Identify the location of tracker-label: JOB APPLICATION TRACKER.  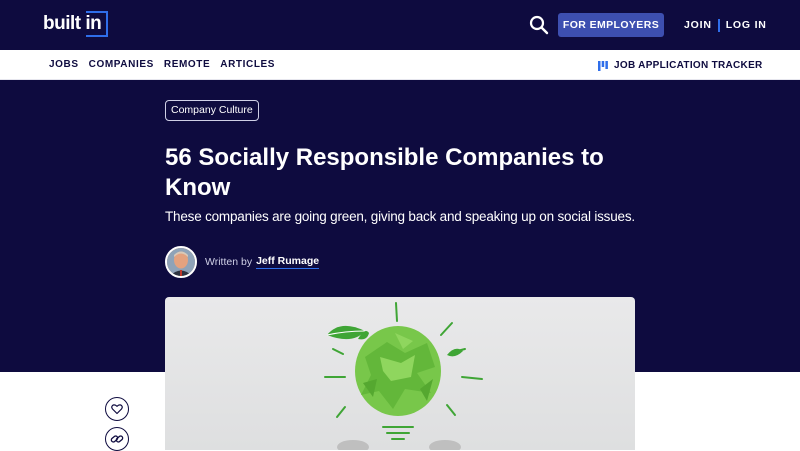
(688, 65).